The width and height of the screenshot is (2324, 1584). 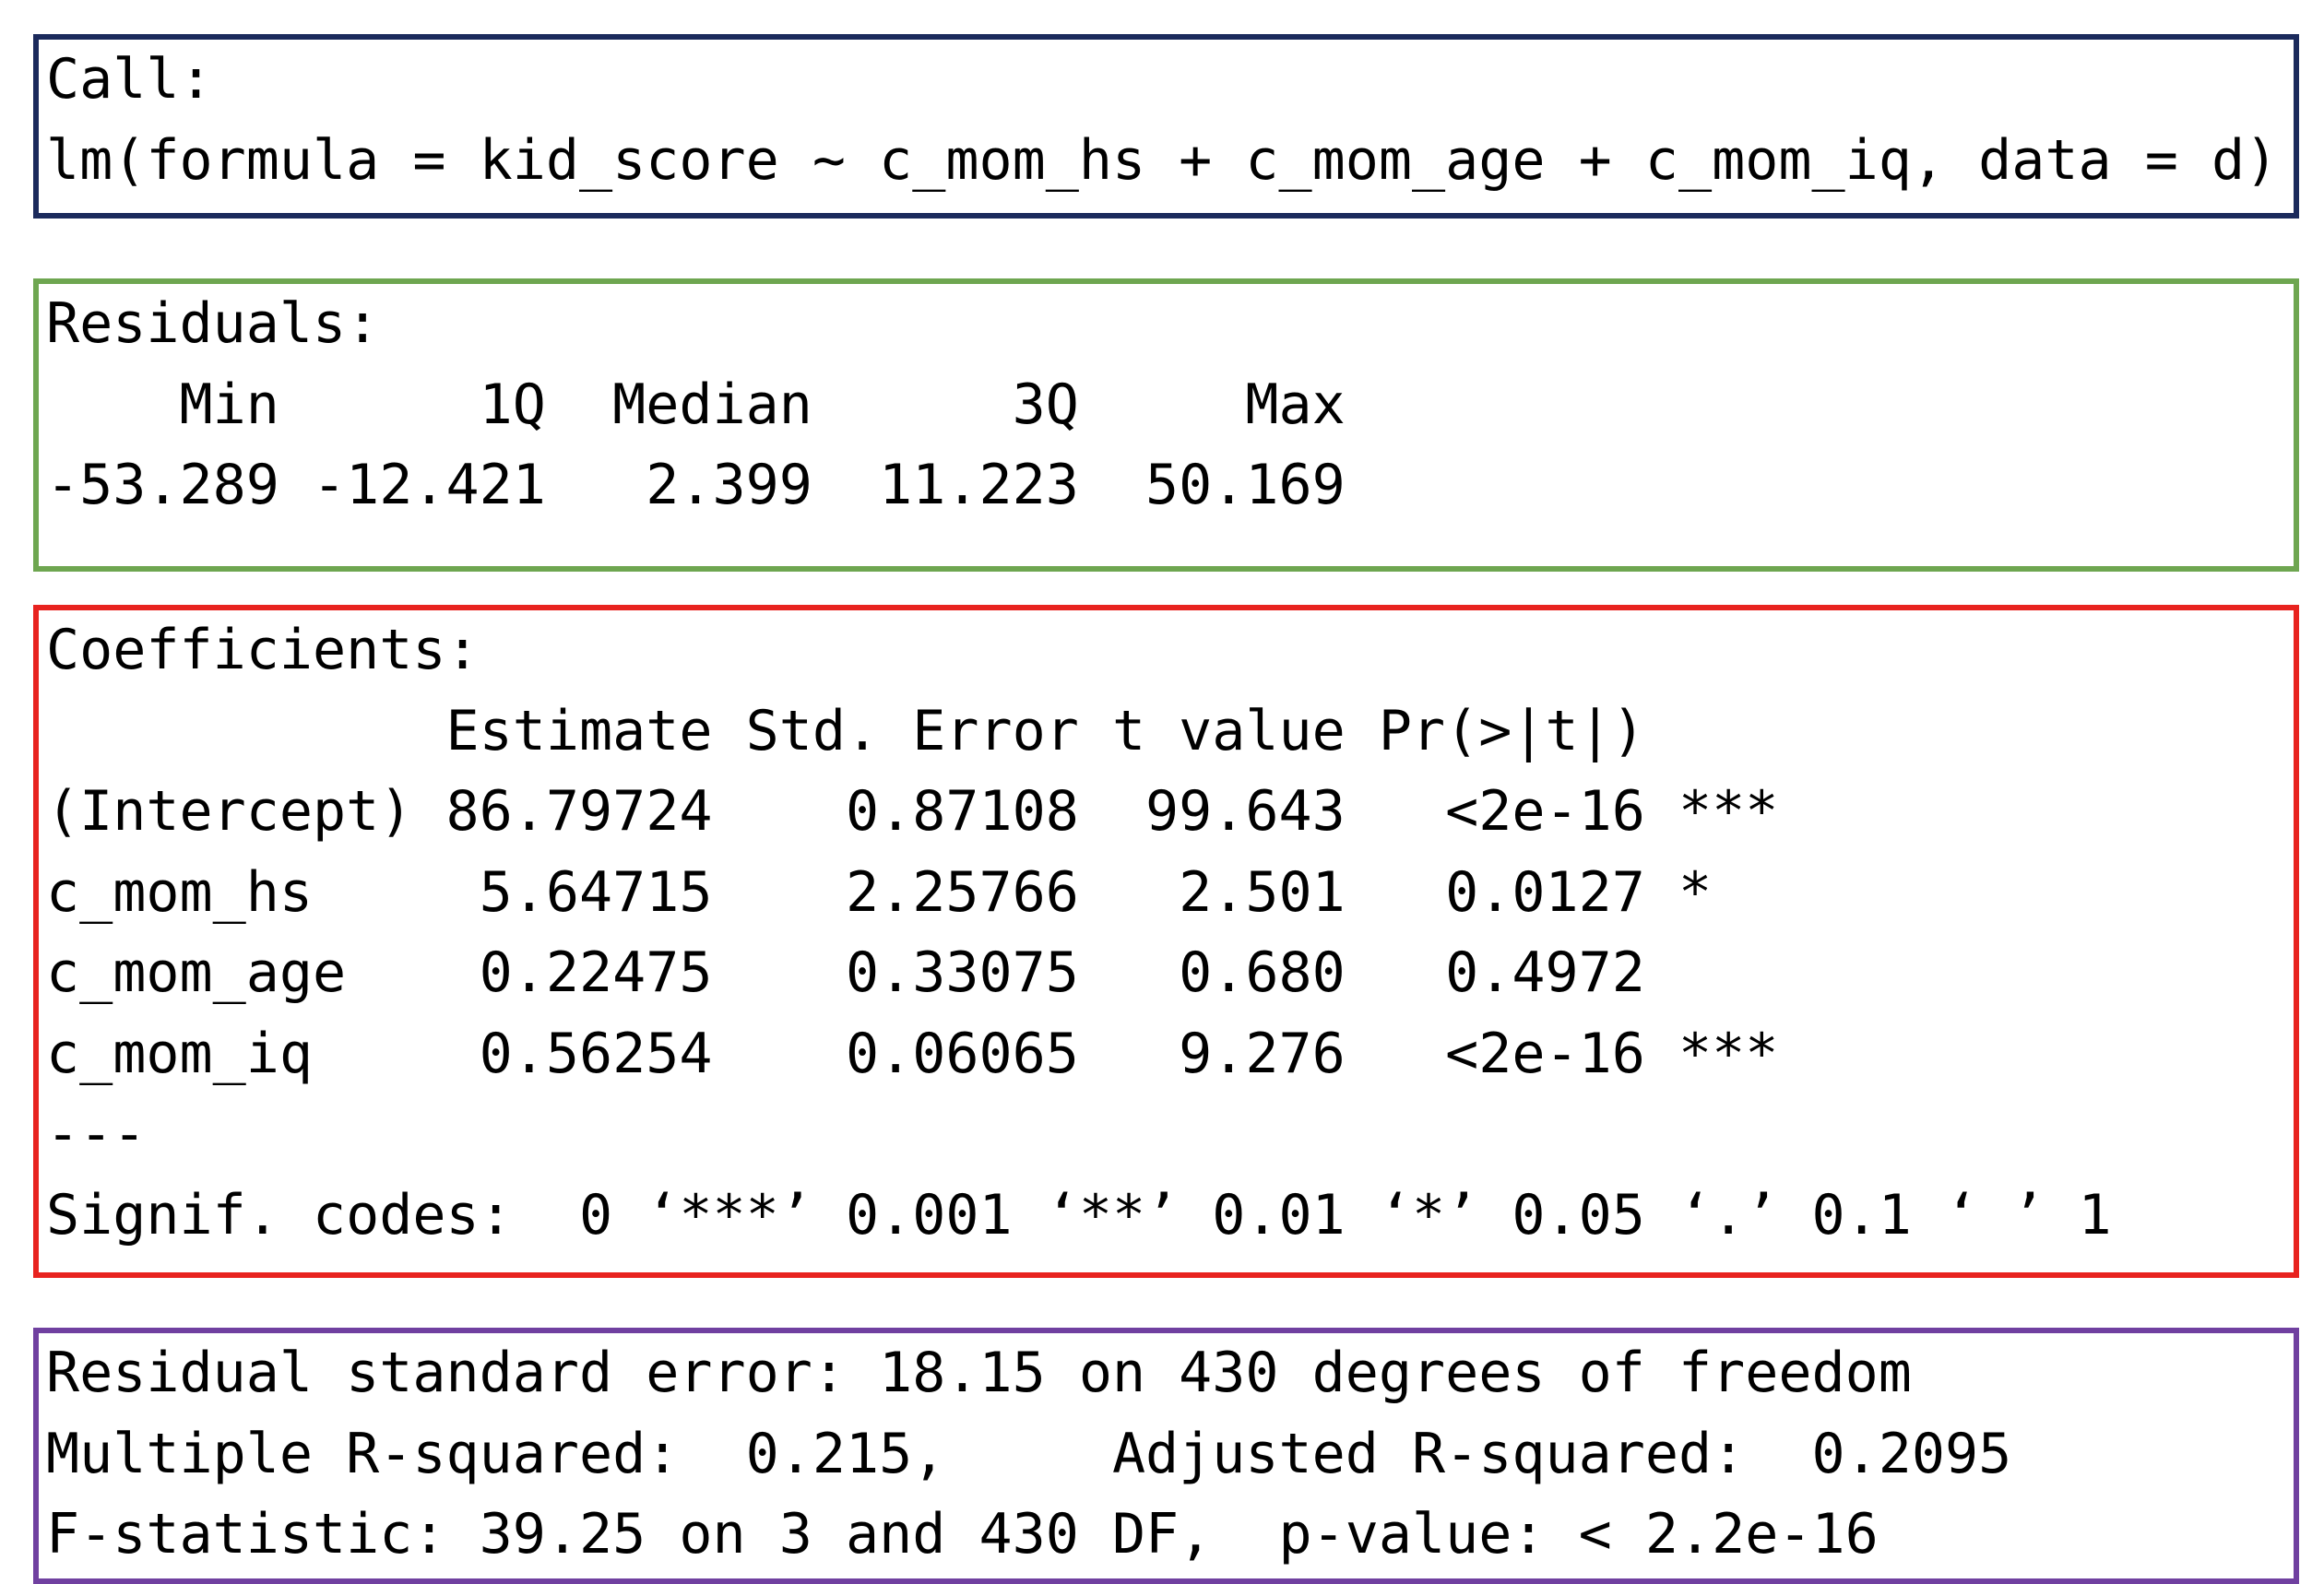 What do you see at coordinates (213, 323) in the screenshot?
I see `residuals-heading: Residuals:` at bounding box center [213, 323].